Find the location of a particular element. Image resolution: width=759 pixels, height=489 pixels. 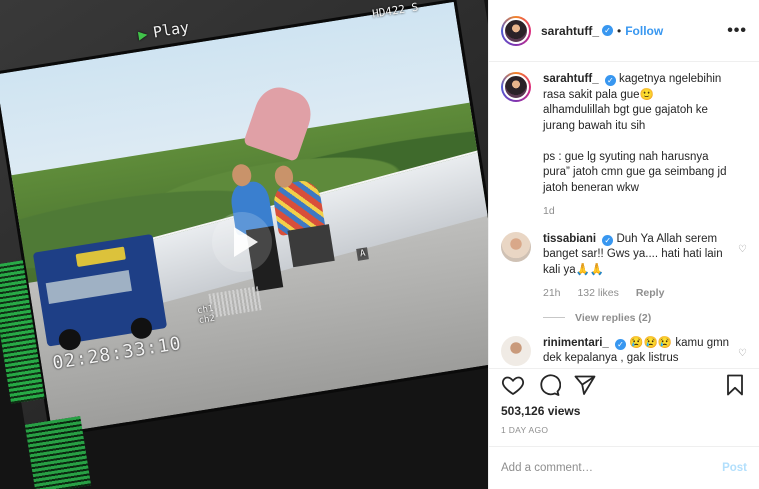

comment-input is located at coordinates (612, 468).